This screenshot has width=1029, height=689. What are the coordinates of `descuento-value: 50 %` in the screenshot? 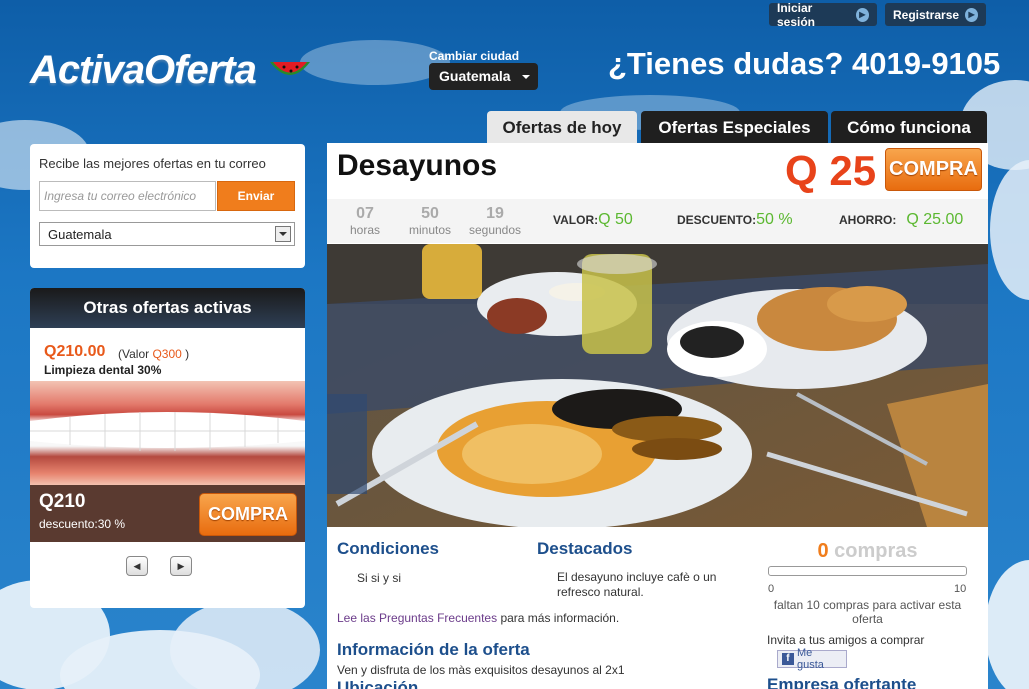 It's located at (774, 219).